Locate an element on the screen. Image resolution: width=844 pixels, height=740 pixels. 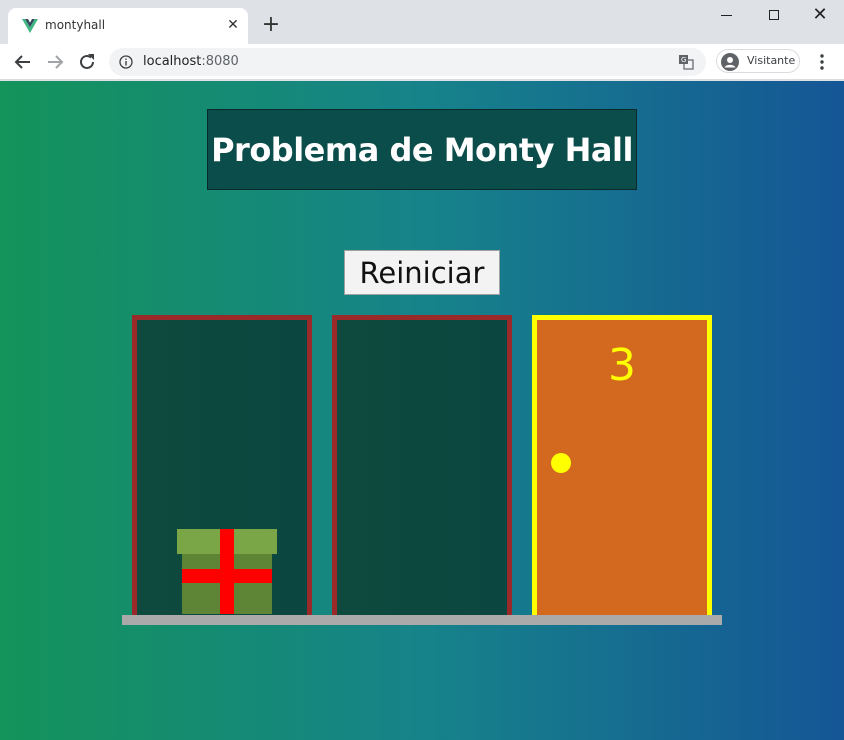
browser-tab: montyhall ✕ is located at coordinates (128, 26).